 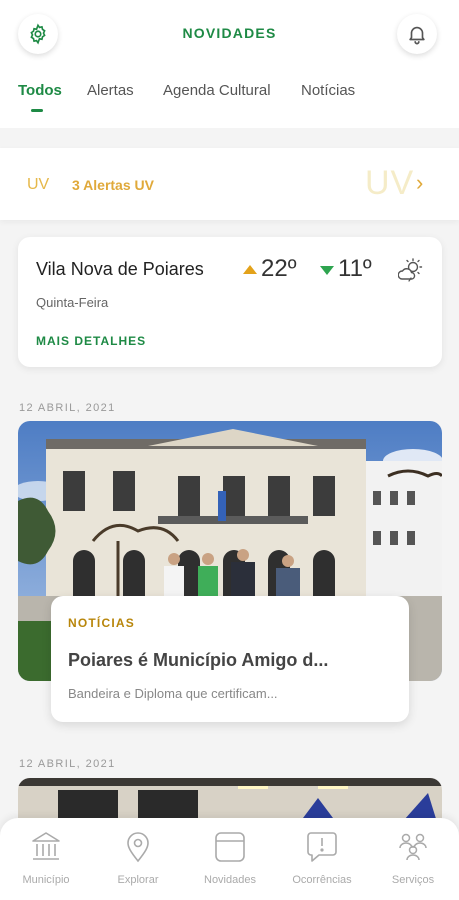 I want to click on notifications-button, so click(x=417, y=34).